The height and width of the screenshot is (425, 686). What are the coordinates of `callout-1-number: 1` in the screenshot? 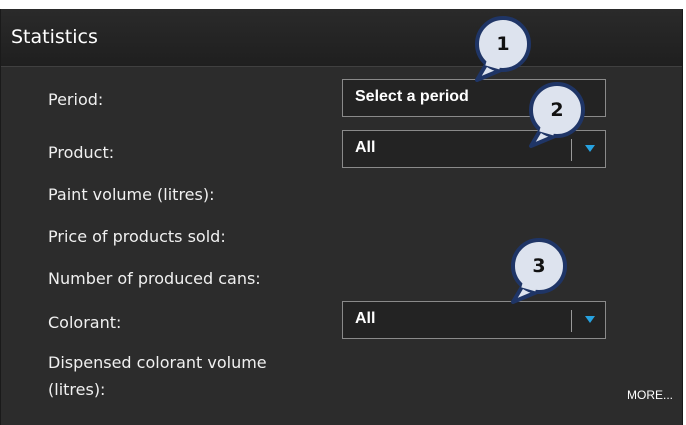 It's located at (503, 44).